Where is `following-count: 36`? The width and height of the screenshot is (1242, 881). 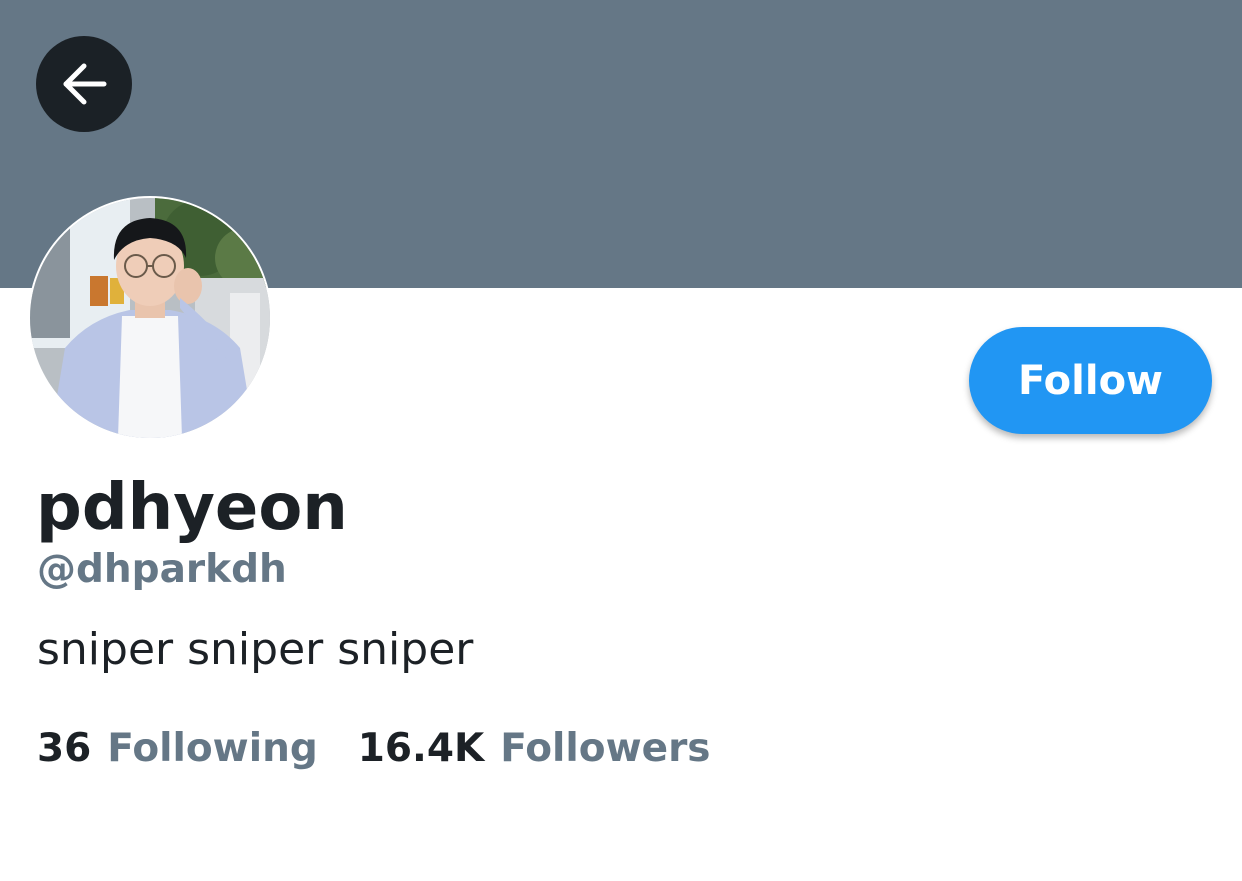 following-count: 36 is located at coordinates (64, 748).